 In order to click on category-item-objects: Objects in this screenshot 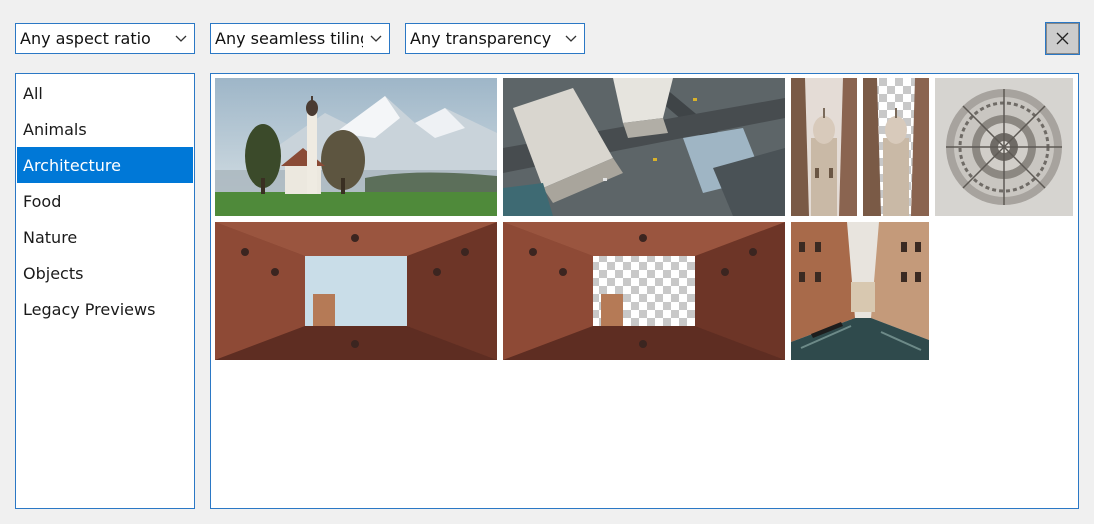, I will do `click(105, 273)`.